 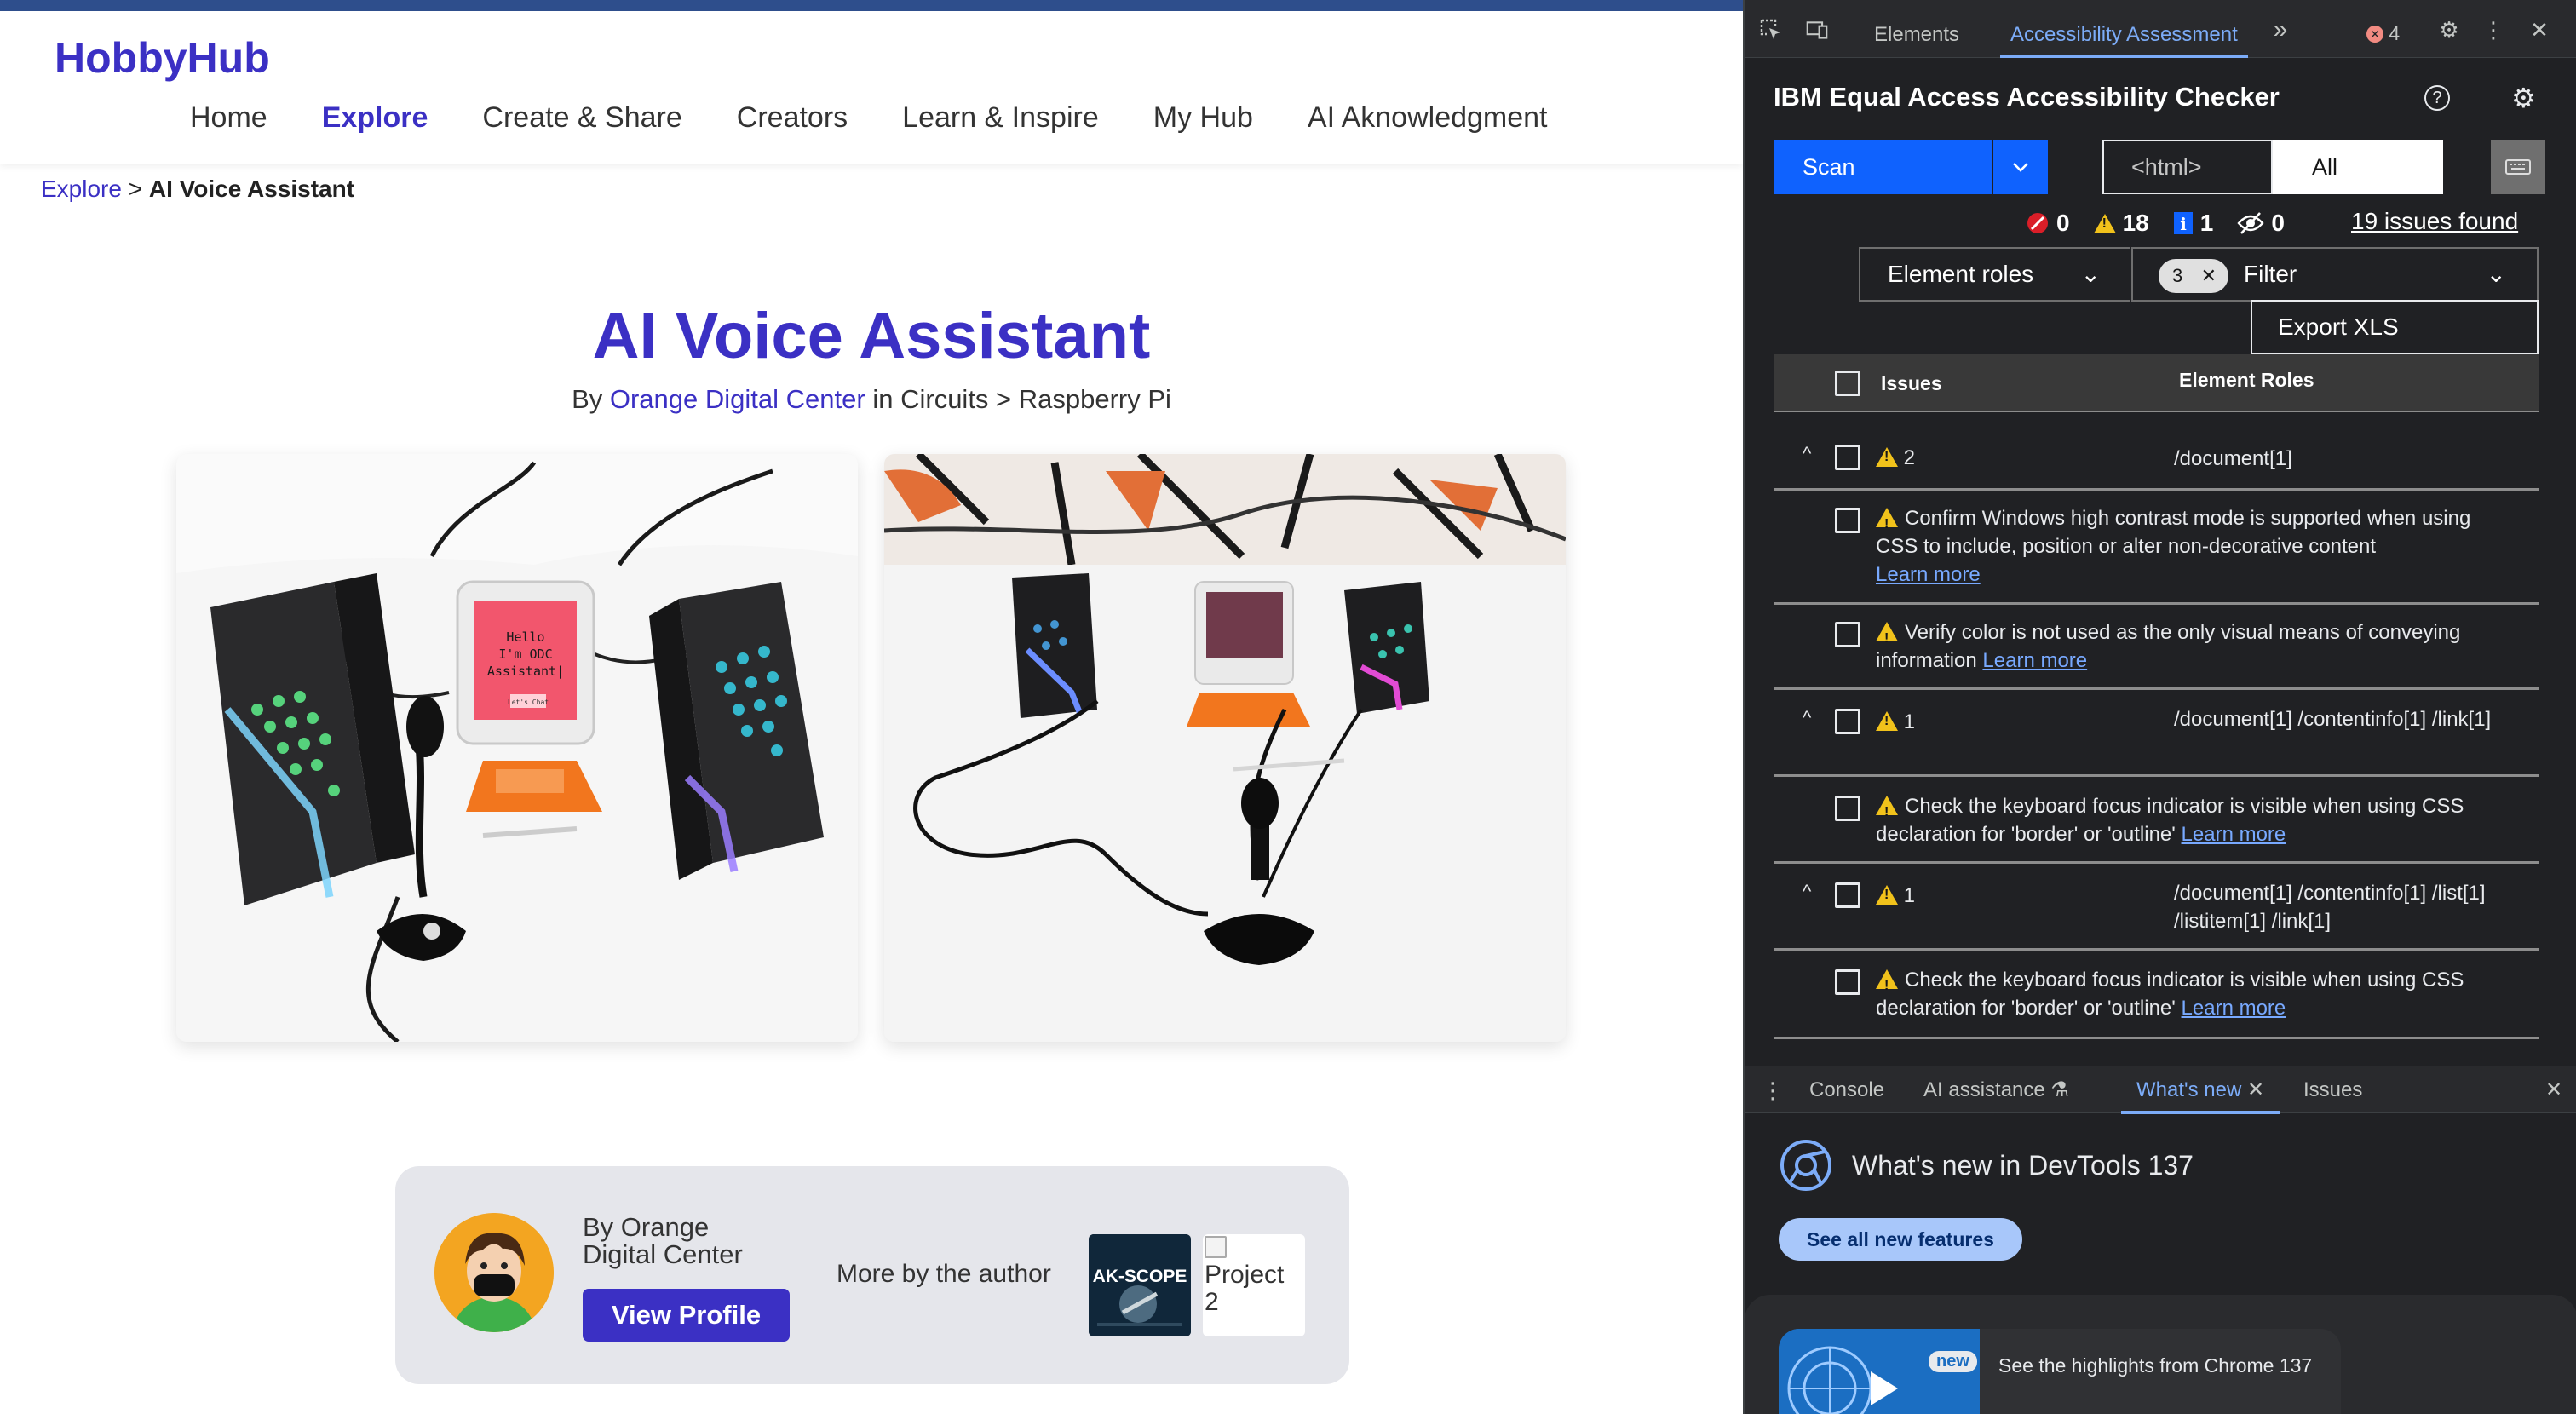 What do you see at coordinates (2523, 98) in the screenshot?
I see `checker-settings-icon: ⚙` at bounding box center [2523, 98].